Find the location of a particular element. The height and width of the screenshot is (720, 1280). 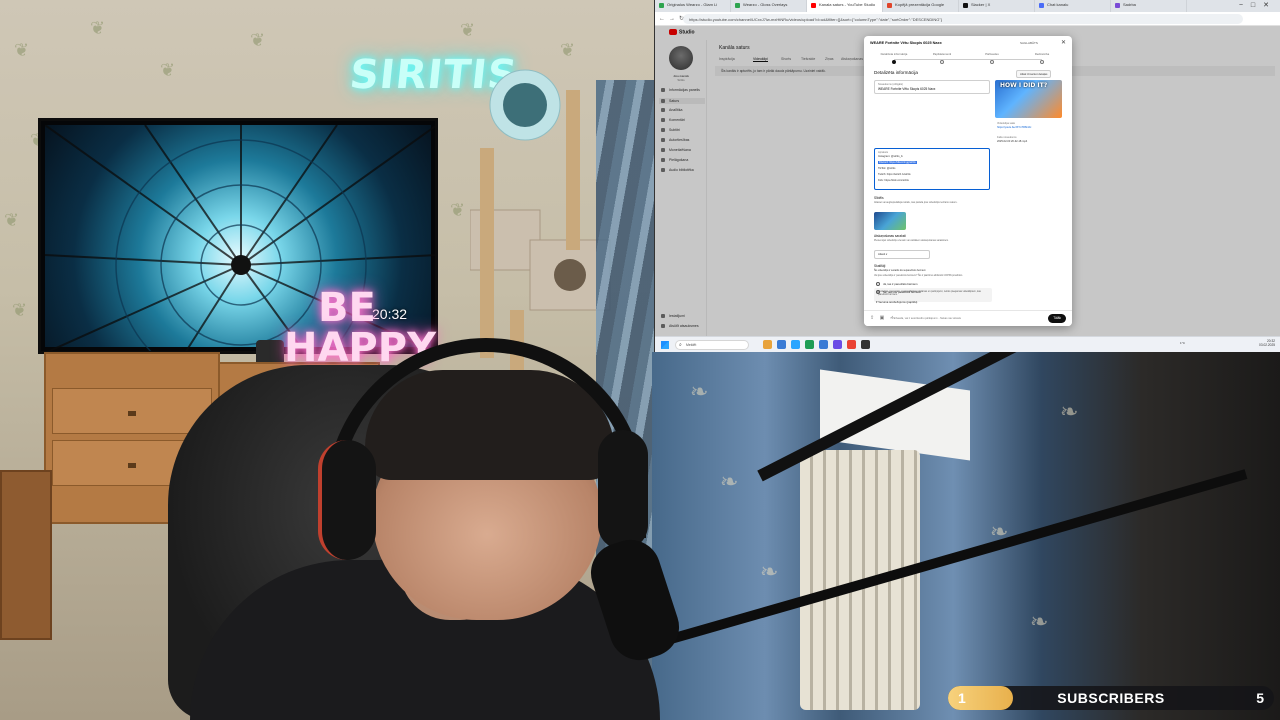

step-label: Pārbaudes is located at coordinates (992, 54).